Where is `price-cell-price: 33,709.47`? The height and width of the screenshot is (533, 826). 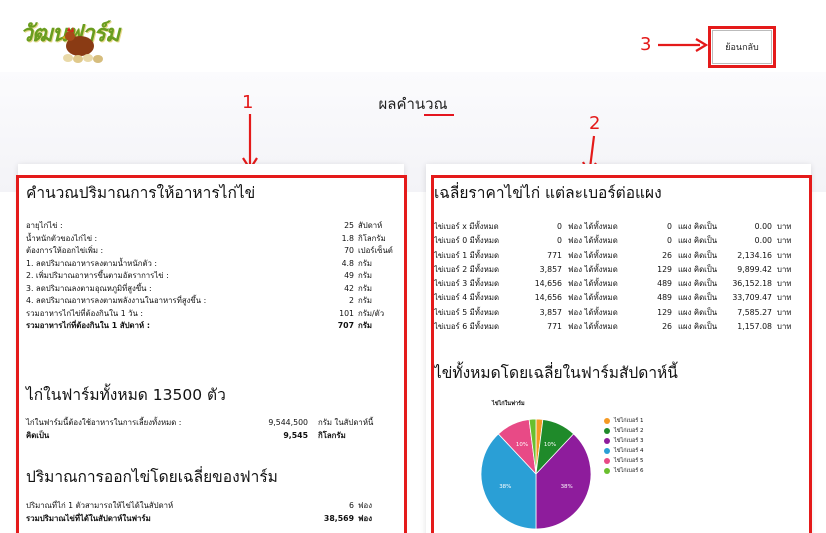
price-cell-price: 33,709.47 is located at coordinates (752, 298).